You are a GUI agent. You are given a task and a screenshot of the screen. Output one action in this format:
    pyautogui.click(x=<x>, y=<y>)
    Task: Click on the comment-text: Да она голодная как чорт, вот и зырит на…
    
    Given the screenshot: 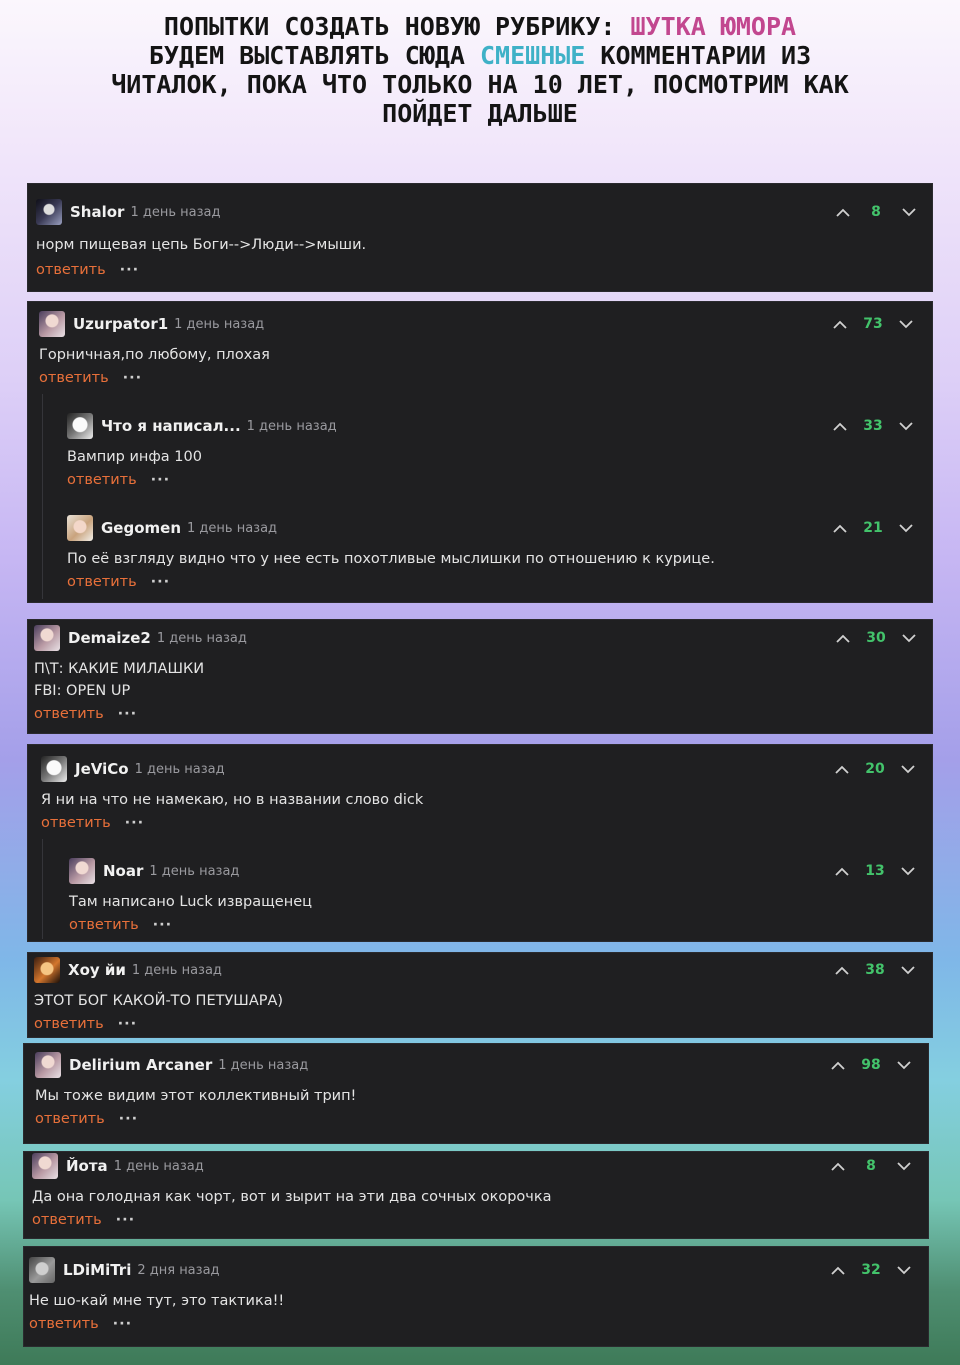 What is the action you would take?
    pyautogui.click(x=292, y=1197)
    